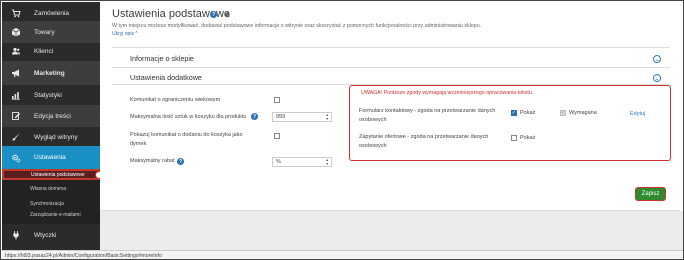 The height and width of the screenshot is (260, 684). What do you see at coordinates (16, 32) in the screenshot?
I see `box-icon` at bounding box center [16, 32].